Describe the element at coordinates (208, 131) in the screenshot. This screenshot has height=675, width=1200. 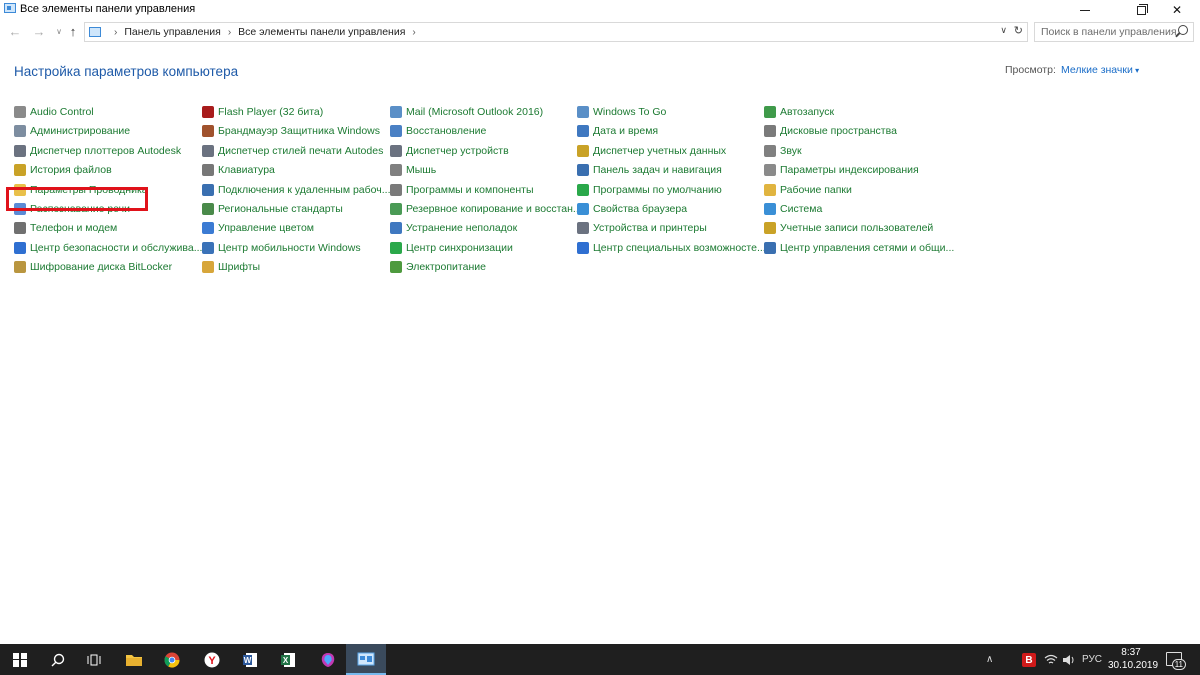
I see `firewall-icon` at that location.